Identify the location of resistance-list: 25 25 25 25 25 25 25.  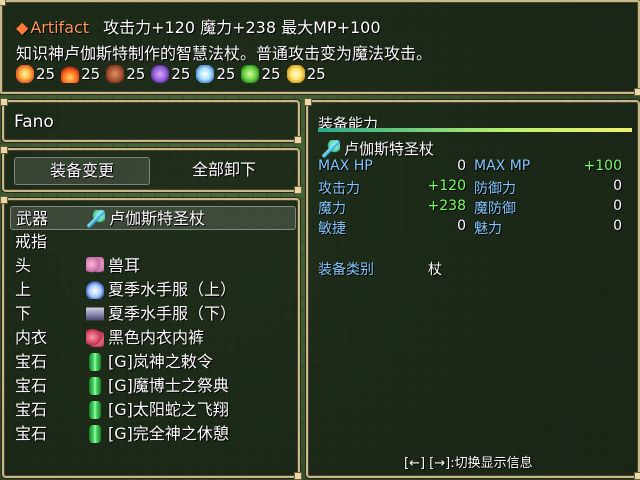
(172, 74).